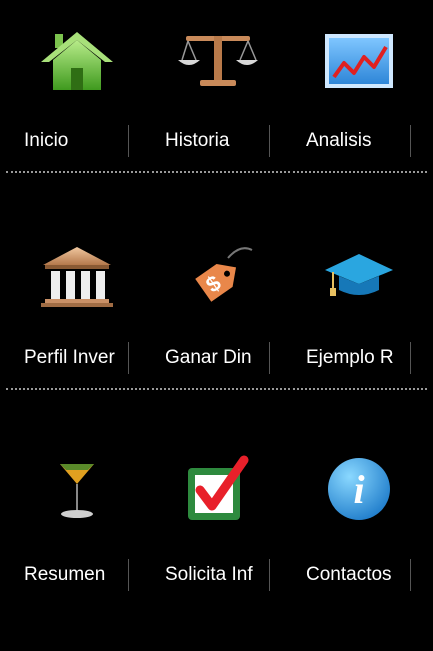 This screenshot has width=433, height=651. I want to click on menu-item-label: Analisis, so click(339, 140).